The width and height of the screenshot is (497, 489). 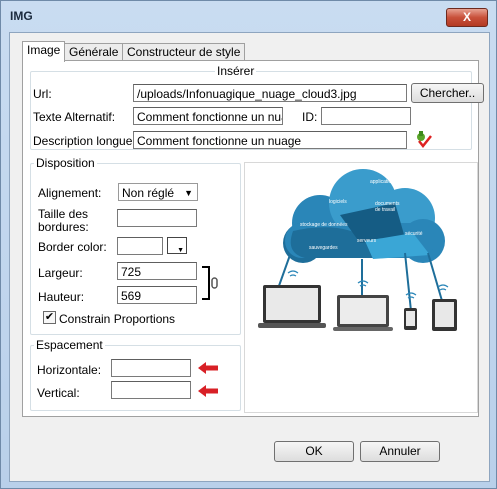 I want to click on cloud-label: de travail, so click(x=385, y=210).